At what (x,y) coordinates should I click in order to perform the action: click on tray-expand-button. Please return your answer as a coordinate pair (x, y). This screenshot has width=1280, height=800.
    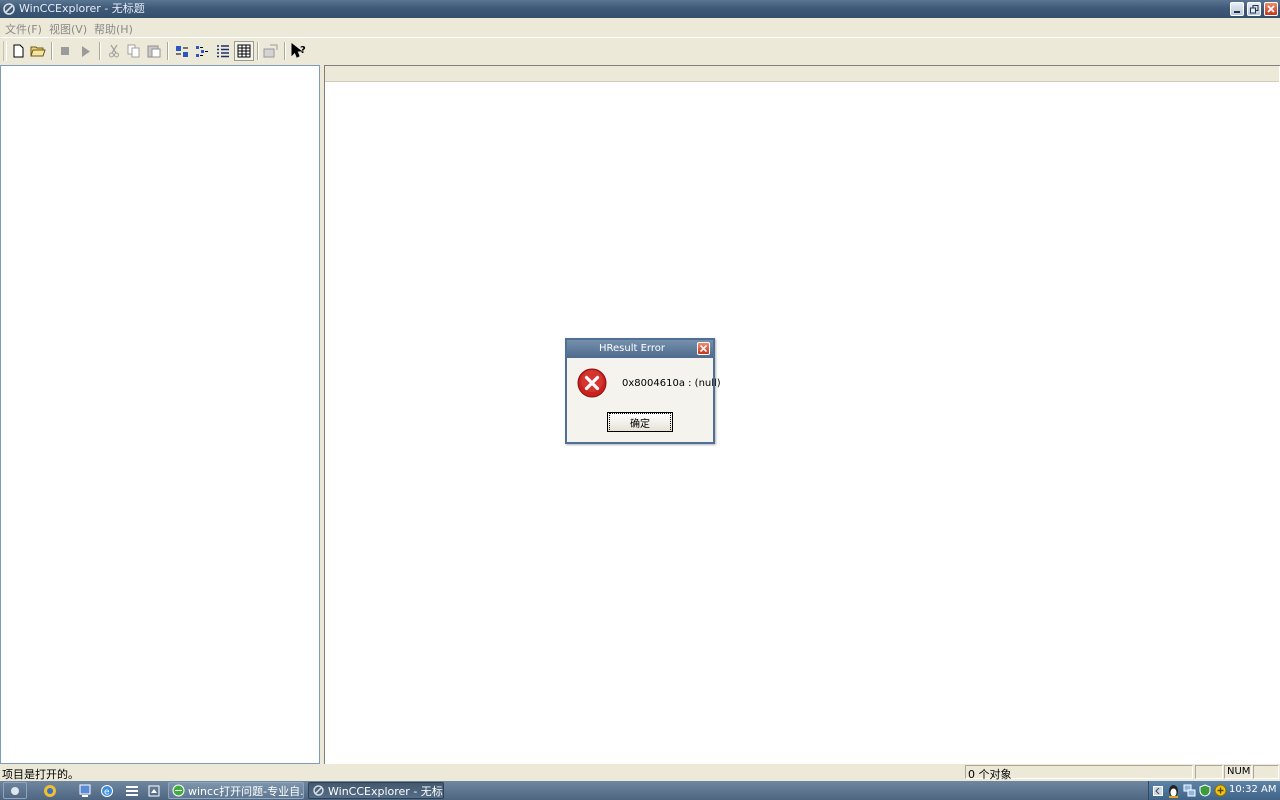
    Looking at the image, I should click on (1158, 790).